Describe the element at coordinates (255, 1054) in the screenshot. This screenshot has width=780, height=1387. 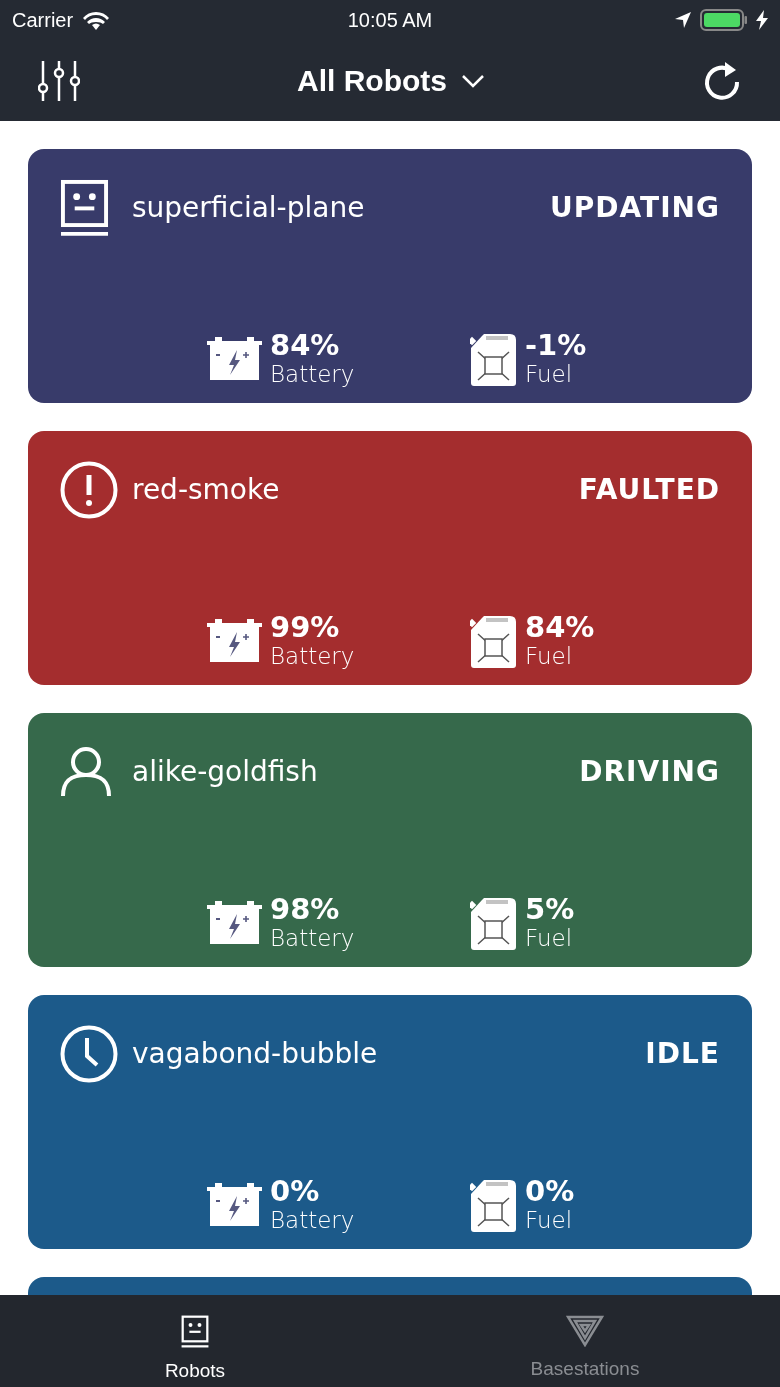
I see `robot-name: vagabond-bubble` at that location.